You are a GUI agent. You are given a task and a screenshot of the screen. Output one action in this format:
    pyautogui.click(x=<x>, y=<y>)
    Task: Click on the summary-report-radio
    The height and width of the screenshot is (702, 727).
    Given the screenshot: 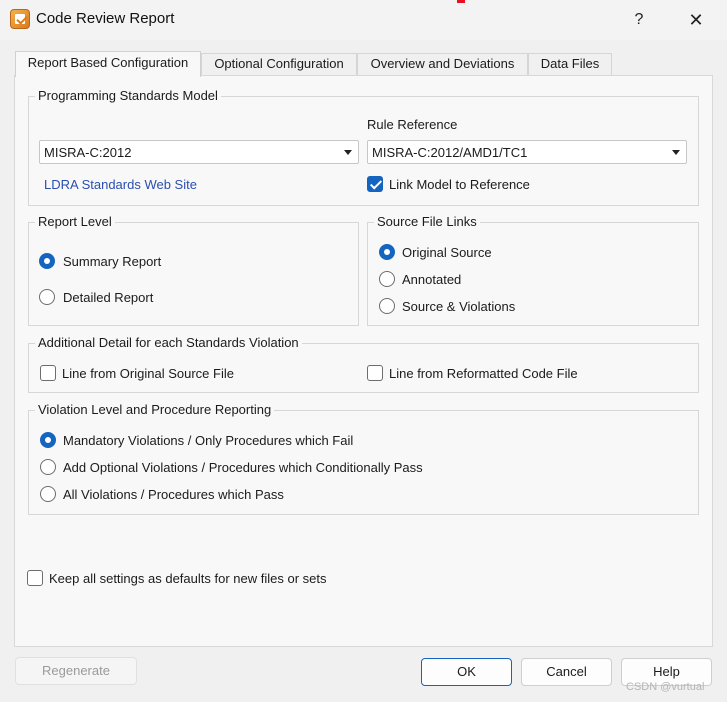 What is the action you would take?
    pyautogui.click(x=47, y=261)
    